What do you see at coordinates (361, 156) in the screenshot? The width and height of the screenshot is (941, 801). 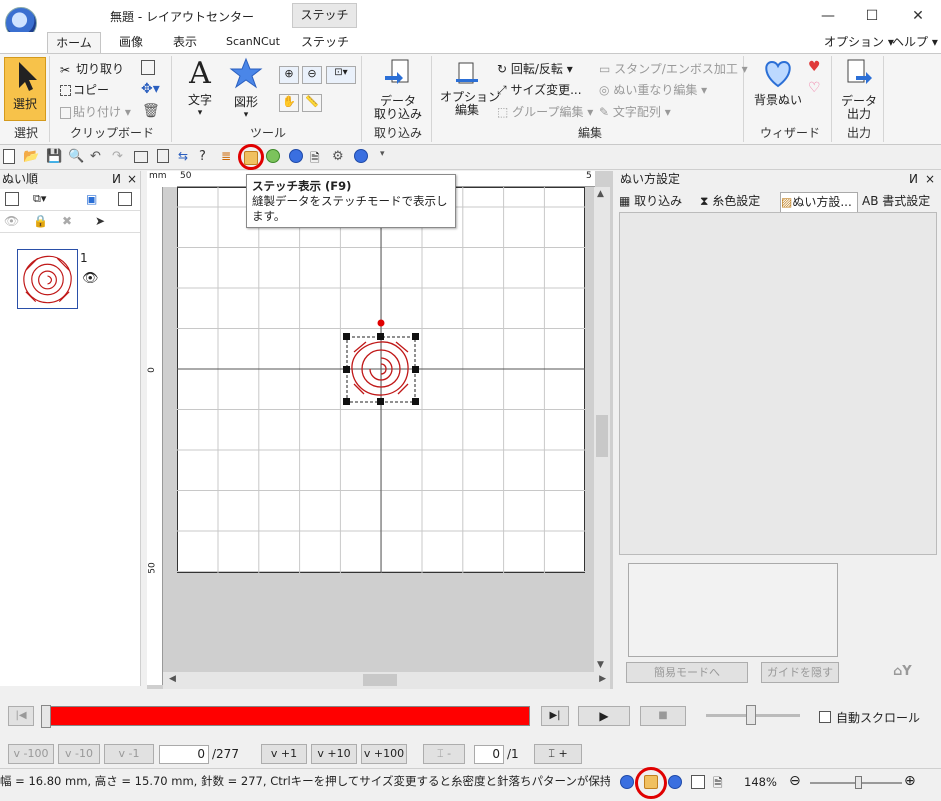 I see `transfer-machine-icon` at bounding box center [361, 156].